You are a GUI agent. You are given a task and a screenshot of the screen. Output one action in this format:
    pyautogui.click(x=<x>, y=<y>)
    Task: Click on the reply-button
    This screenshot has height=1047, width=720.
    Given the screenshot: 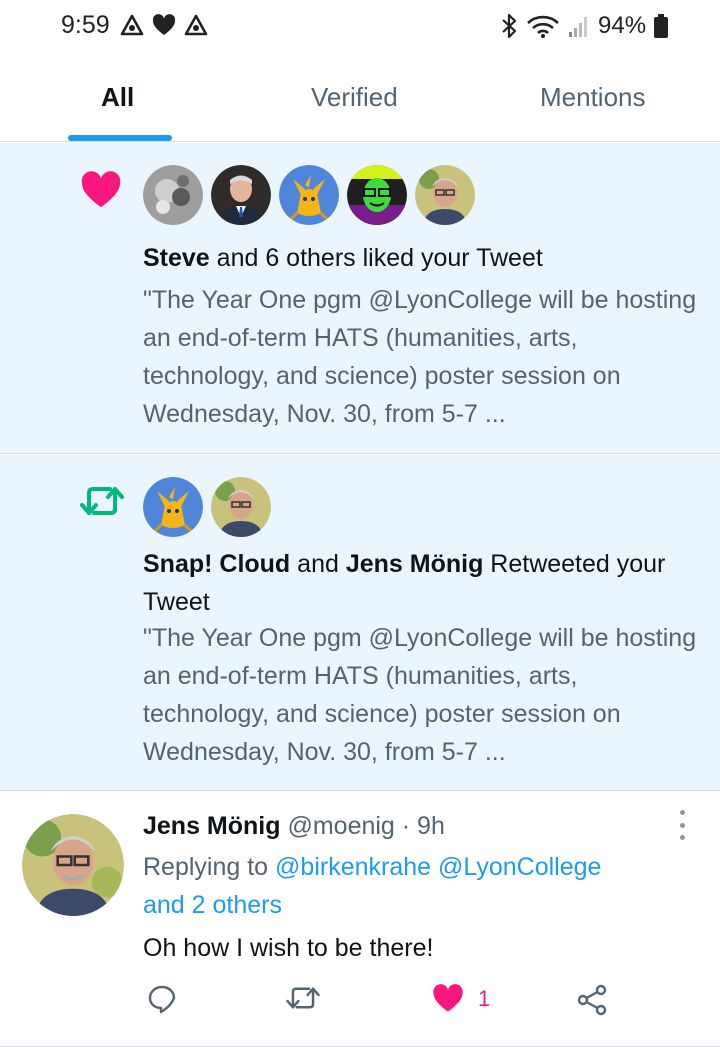 What is the action you would take?
    pyautogui.click(x=162, y=999)
    